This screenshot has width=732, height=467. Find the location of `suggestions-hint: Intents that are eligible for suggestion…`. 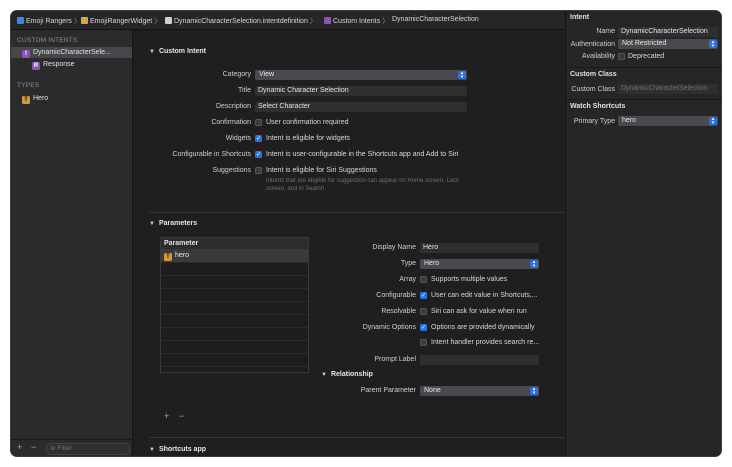

suggestions-hint: Intents that are eligible for suggestion… is located at coordinates (363, 185).